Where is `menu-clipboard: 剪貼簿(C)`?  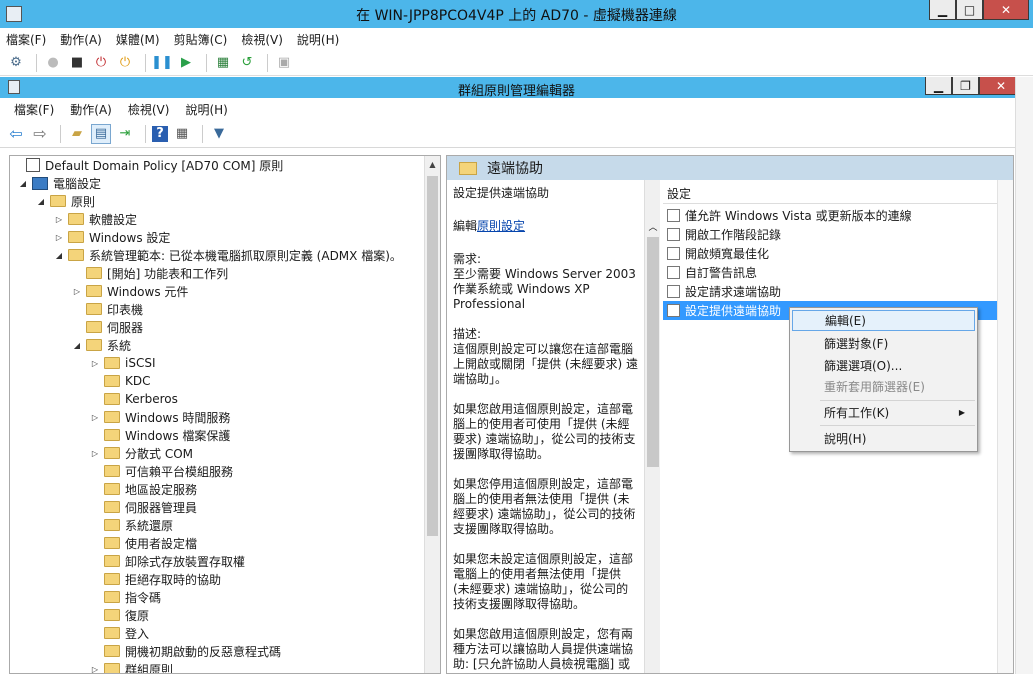
menu-clipboard: 剪貼簿(C) is located at coordinates (201, 39).